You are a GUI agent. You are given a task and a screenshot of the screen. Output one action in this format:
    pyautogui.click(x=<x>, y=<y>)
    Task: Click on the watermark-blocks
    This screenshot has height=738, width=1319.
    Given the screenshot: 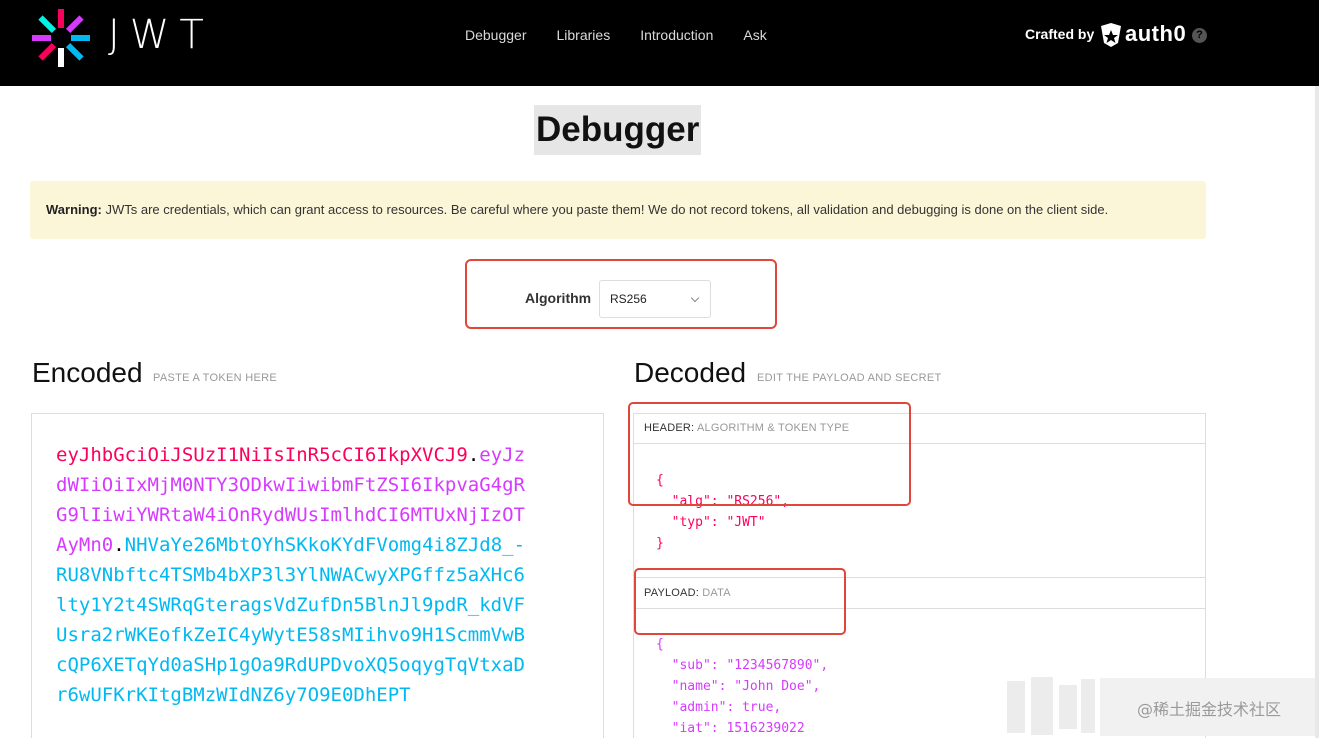 What is the action you would take?
    pyautogui.click(x=1052, y=707)
    